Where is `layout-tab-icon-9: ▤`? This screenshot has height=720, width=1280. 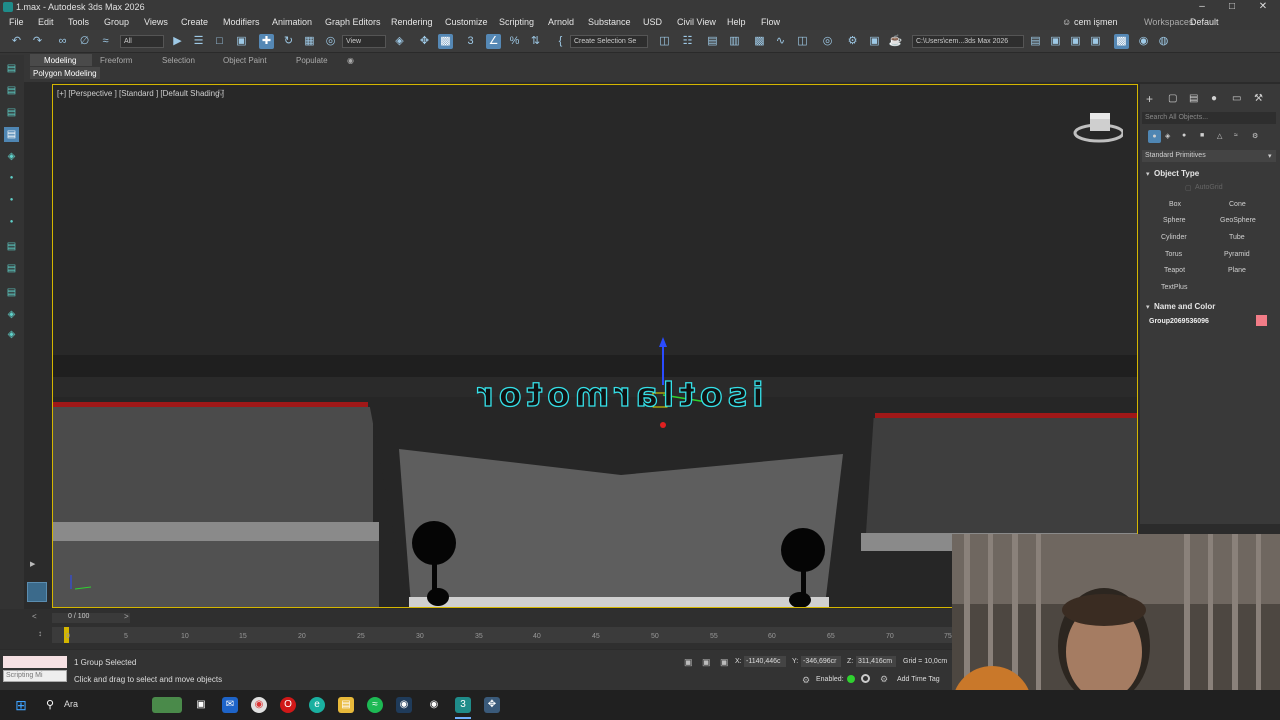 layout-tab-icon-9: ▤ is located at coordinates (11, 246).